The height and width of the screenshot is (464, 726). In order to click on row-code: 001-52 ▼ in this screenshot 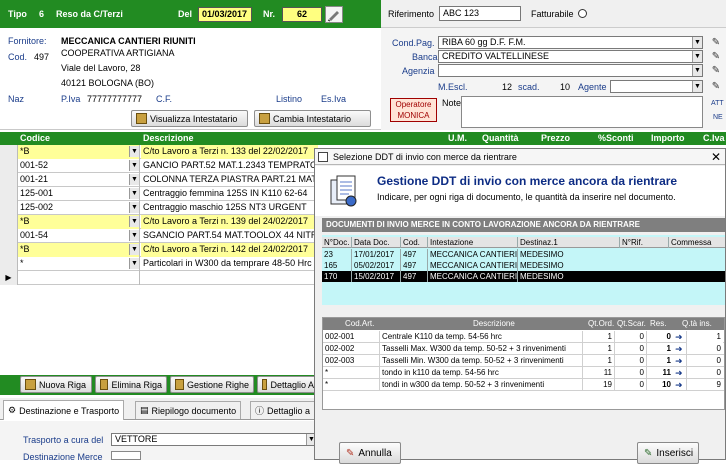, I will do `click(79, 166)`.